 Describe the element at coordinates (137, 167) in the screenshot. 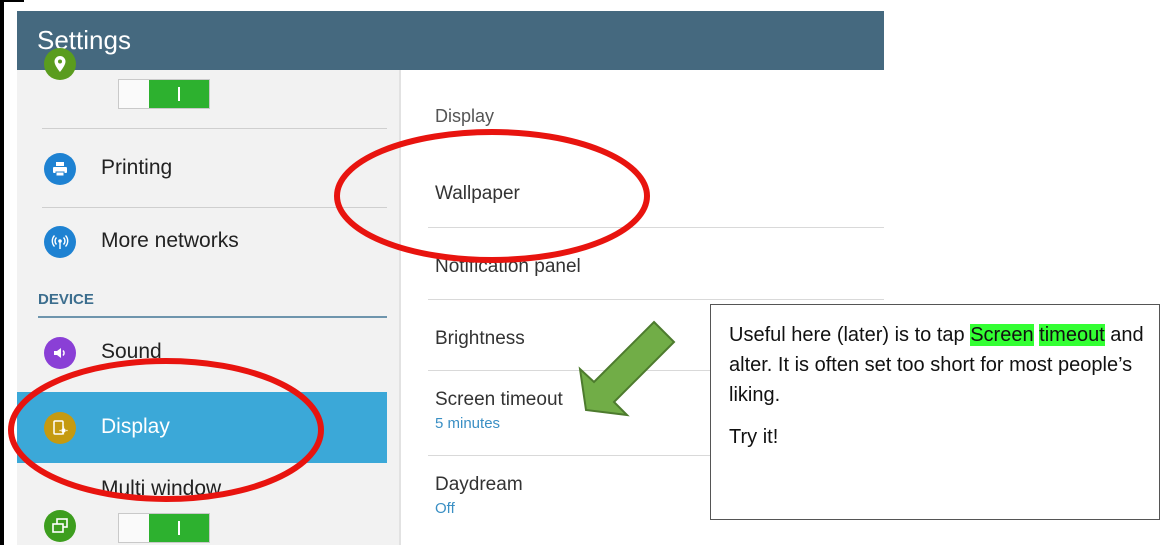

I see `sidebar-item-label: Printing` at that location.